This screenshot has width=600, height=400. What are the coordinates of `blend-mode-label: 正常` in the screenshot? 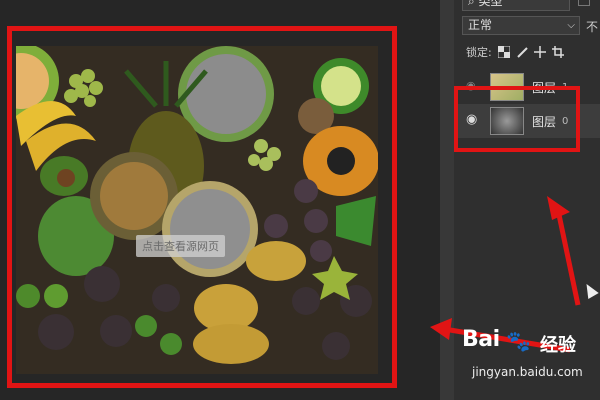 It's located at (480, 25).